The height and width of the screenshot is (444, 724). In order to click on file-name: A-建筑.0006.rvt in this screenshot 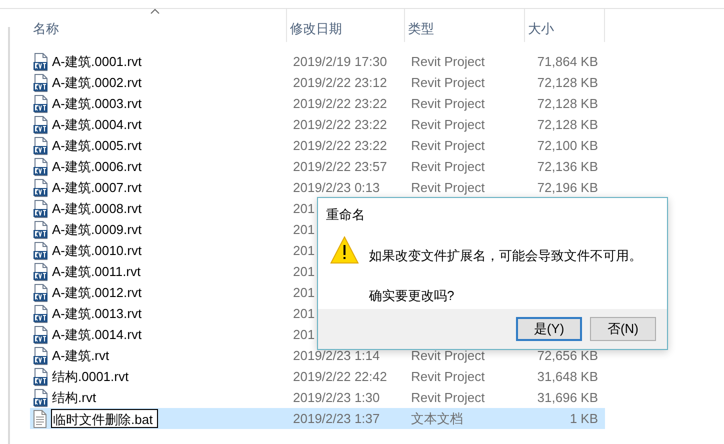, I will do `click(97, 167)`.